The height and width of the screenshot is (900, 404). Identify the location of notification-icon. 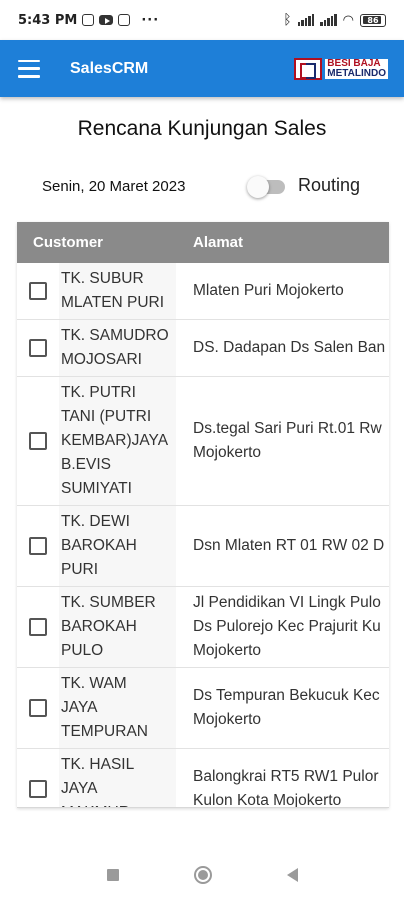
(88, 20).